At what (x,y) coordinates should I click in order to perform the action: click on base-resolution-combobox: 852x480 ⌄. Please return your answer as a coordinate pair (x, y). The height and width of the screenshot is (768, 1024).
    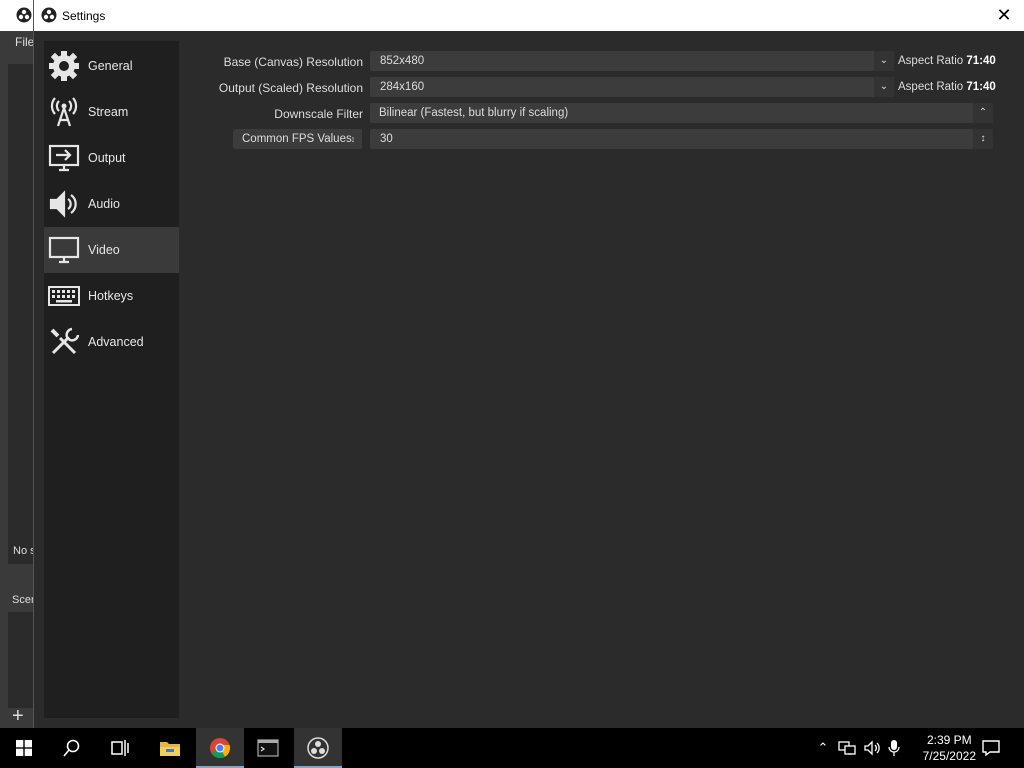
    Looking at the image, I should click on (632, 61).